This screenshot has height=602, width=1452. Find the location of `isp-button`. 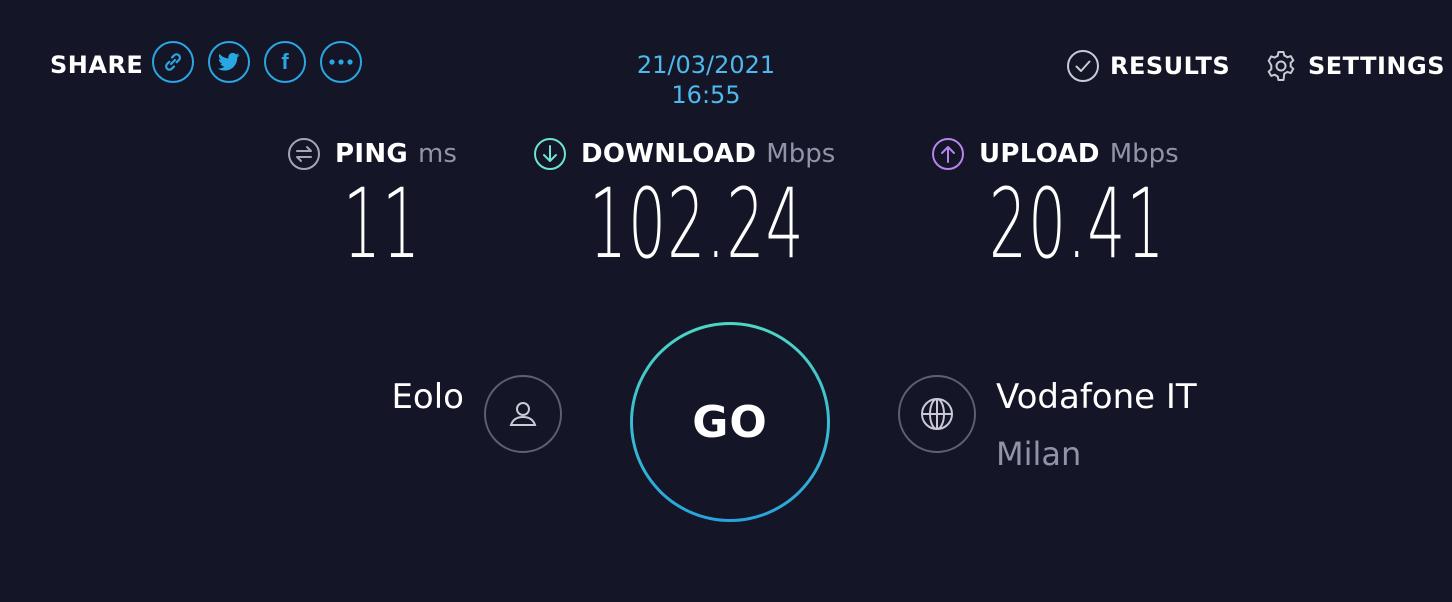

isp-button is located at coordinates (523, 414).